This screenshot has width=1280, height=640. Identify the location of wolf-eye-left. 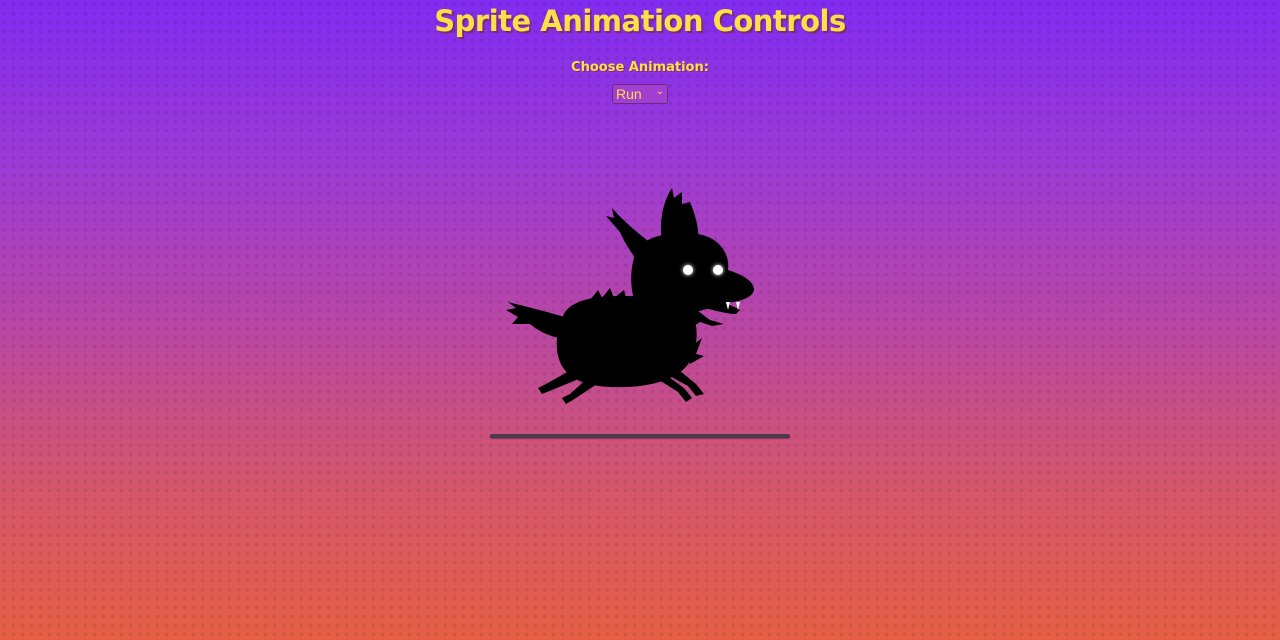
(688, 270).